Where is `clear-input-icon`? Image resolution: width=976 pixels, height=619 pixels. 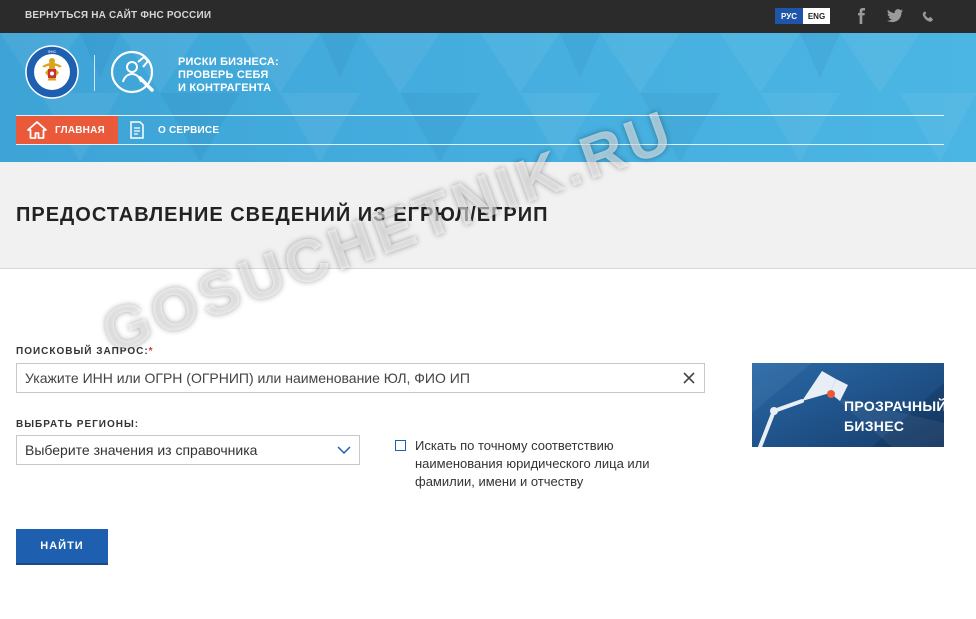
clear-input-icon is located at coordinates (689, 378).